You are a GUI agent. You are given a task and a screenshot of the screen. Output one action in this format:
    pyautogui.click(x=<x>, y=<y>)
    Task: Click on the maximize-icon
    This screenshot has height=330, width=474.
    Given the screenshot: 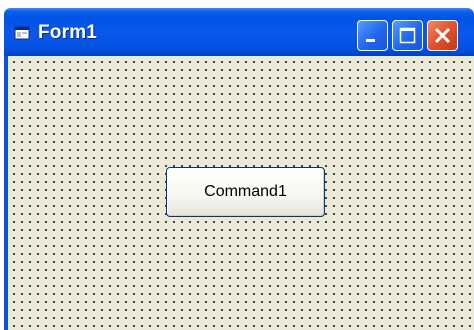 What is the action you would take?
    pyautogui.click(x=407, y=35)
    